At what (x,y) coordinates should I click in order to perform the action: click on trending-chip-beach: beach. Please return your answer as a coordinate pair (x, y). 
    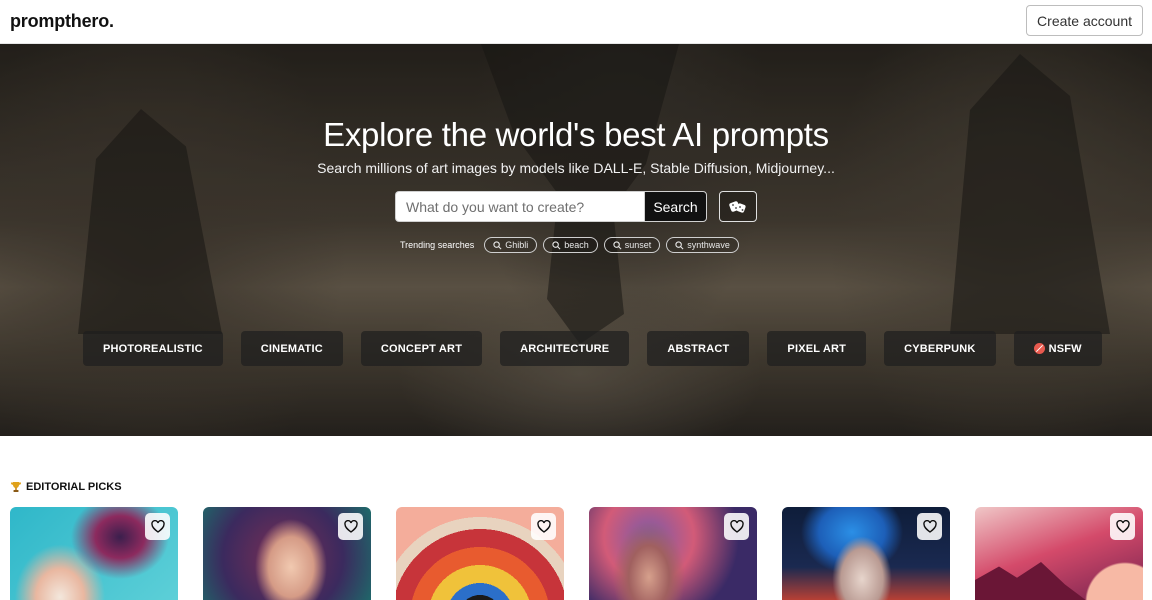
    Looking at the image, I should click on (570, 245).